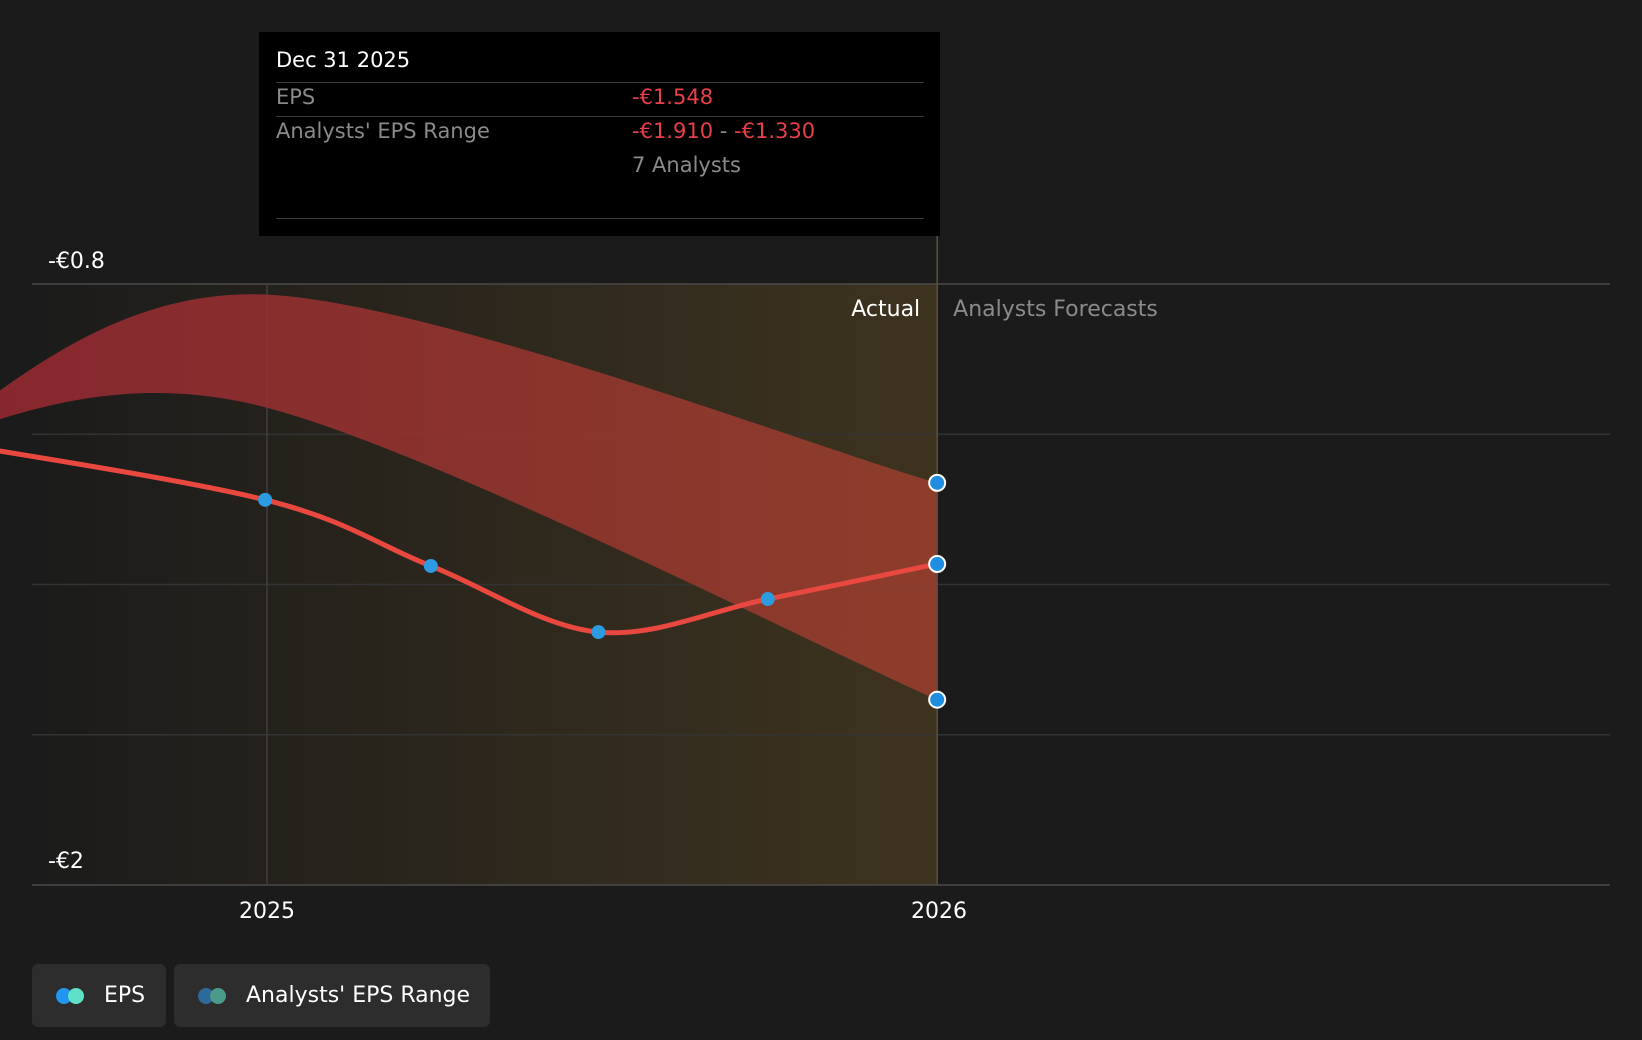  I want to click on tooltip-range-label: Analysts' EPS Range, so click(383, 131).